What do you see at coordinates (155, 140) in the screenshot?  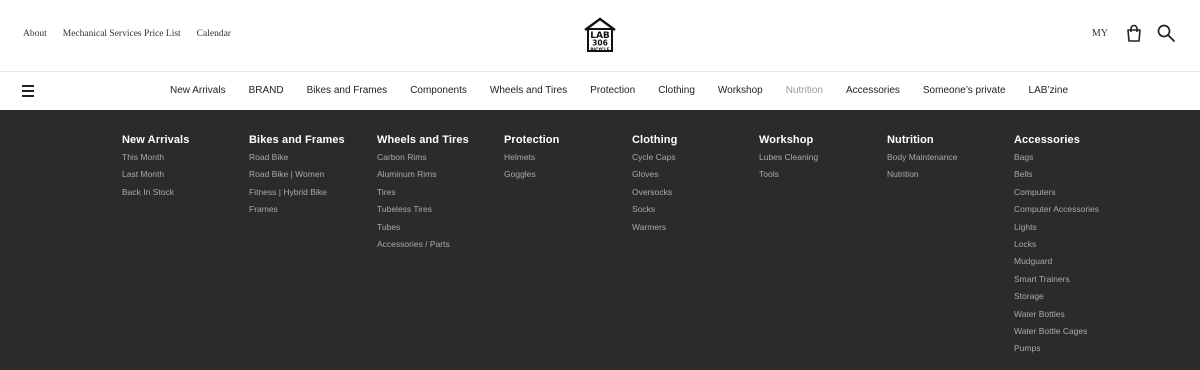 I see `menu-column-title: New Arrivals` at bounding box center [155, 140].